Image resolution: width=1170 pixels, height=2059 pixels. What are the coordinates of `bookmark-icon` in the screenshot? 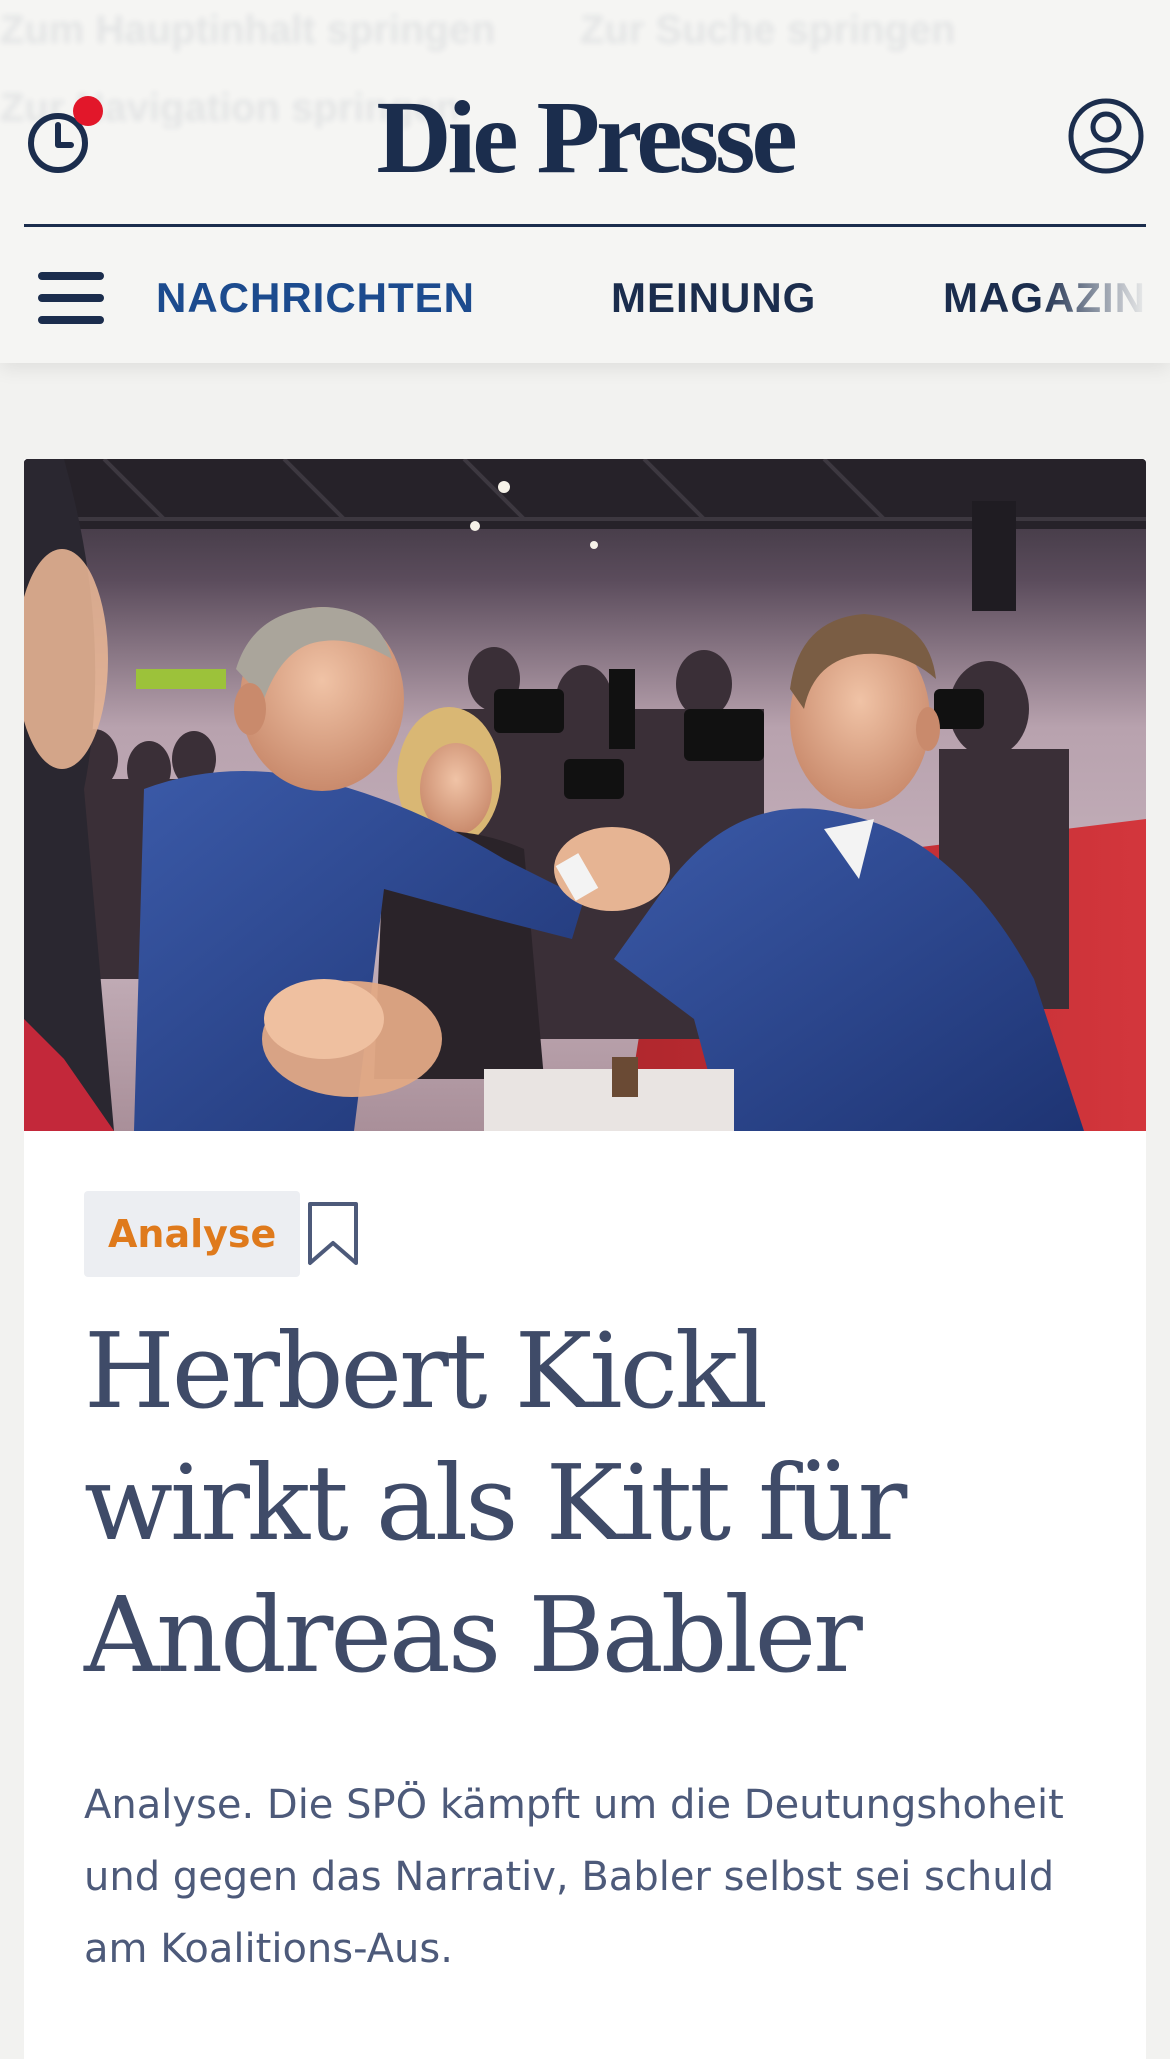 It's located at (333, 1234).